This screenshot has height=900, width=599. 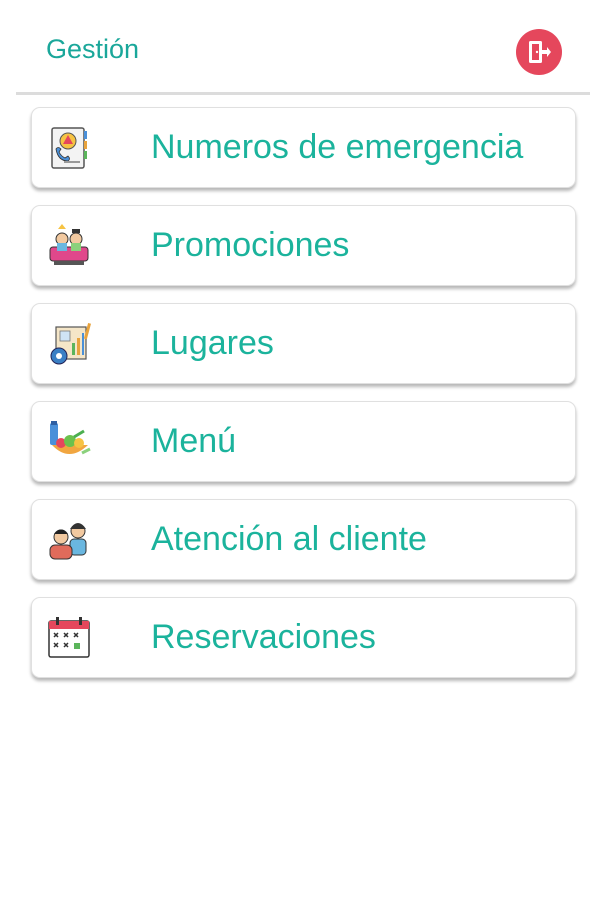 I want to click on menu-item-reservations: Reservaciones, so click(x=303, y=637).